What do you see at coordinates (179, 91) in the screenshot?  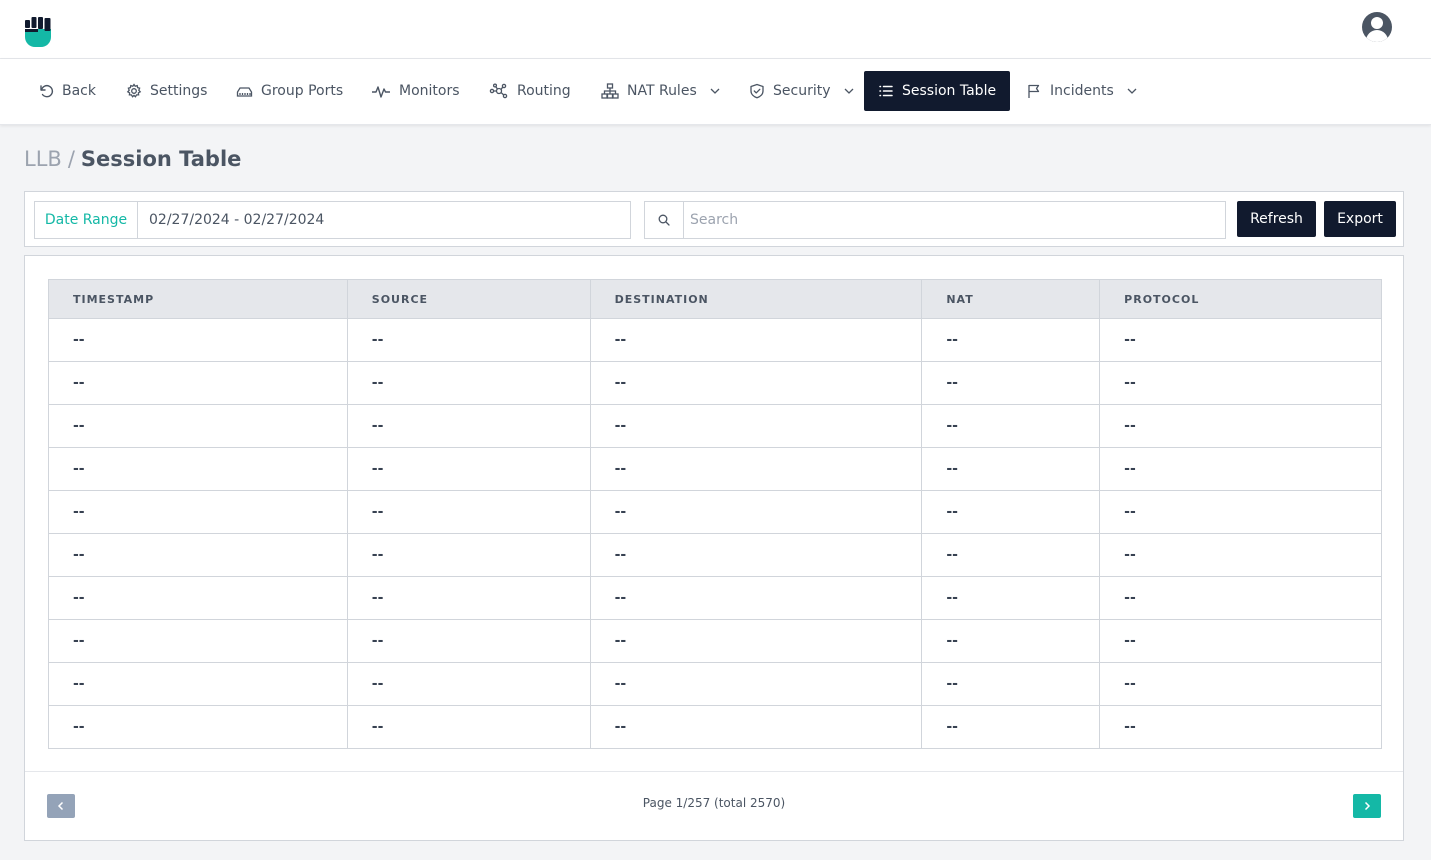 I see `nav-settings-label: Settings` at bounding box center [179, 91].